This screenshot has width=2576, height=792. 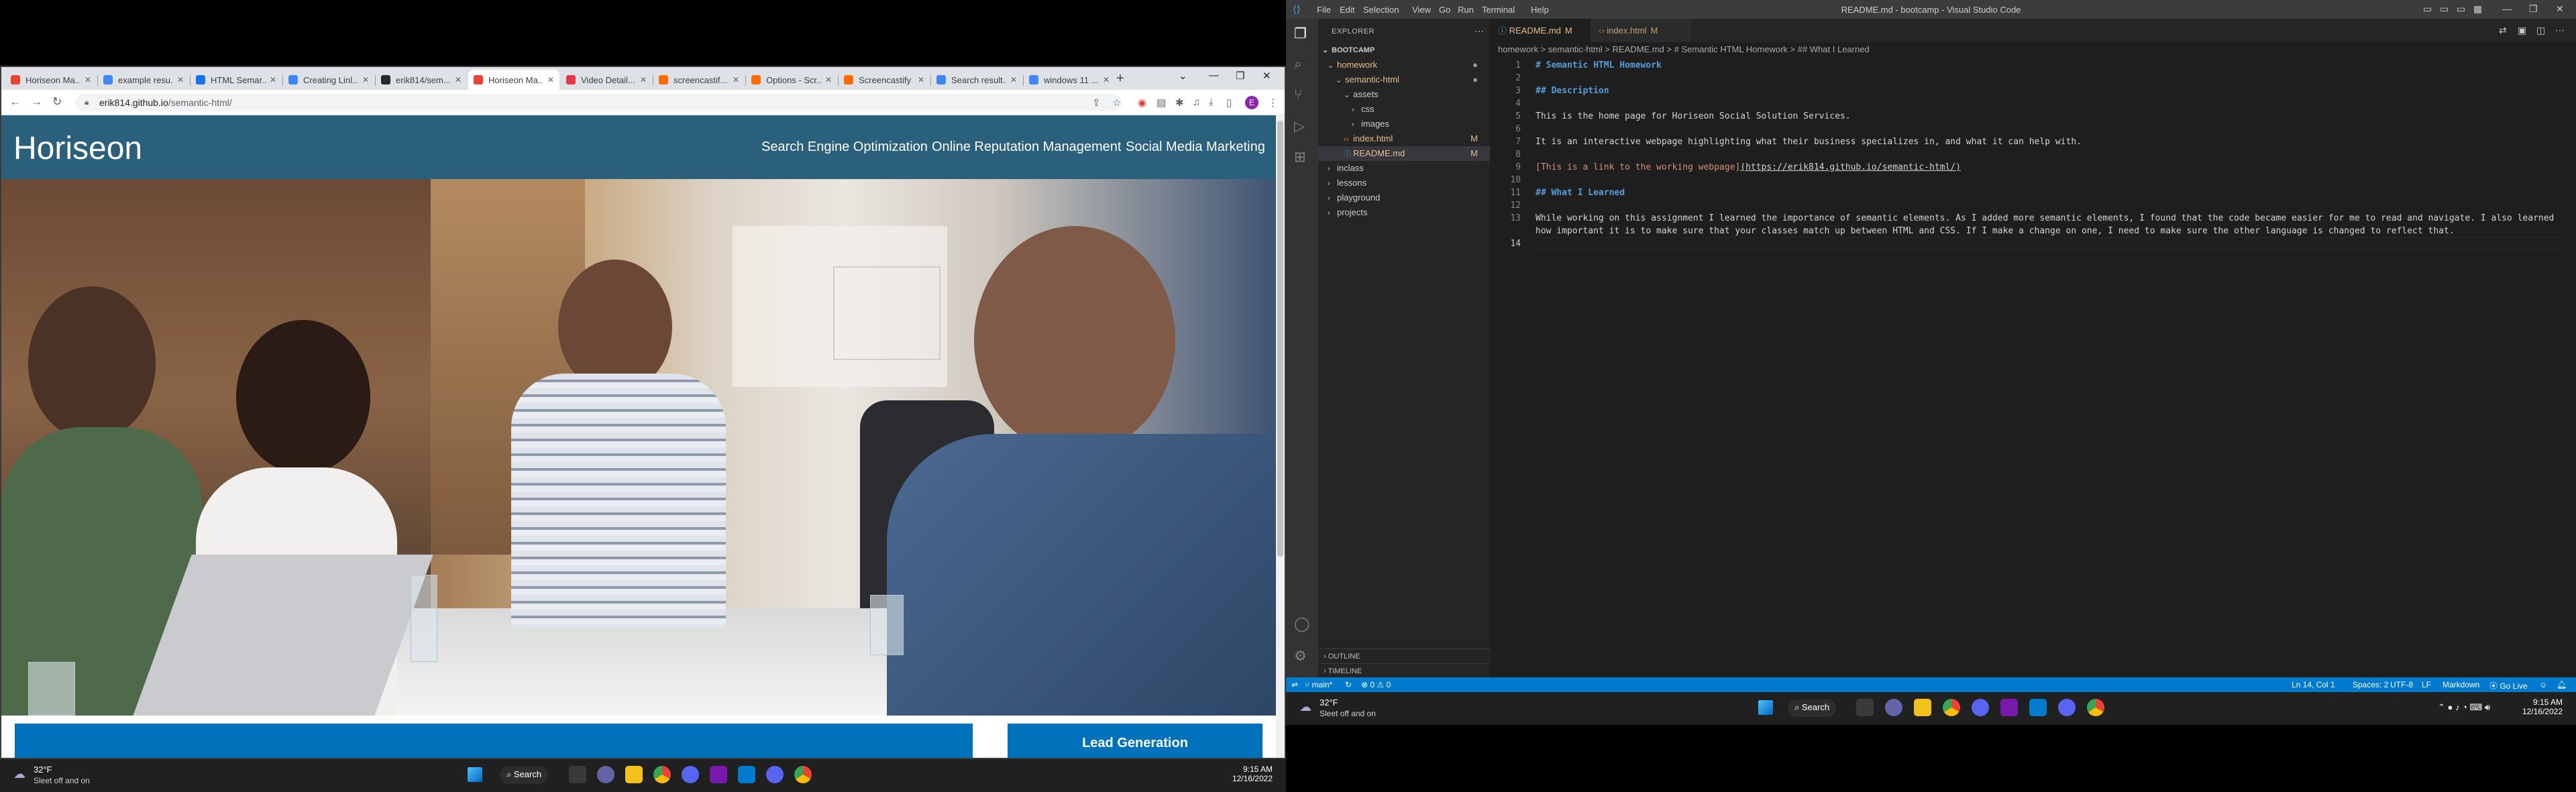 What do you see at coordinates (1298, 95) in the screenshot?
I see `source-control-icon: ⑂` at bounding box center [1298, 95].